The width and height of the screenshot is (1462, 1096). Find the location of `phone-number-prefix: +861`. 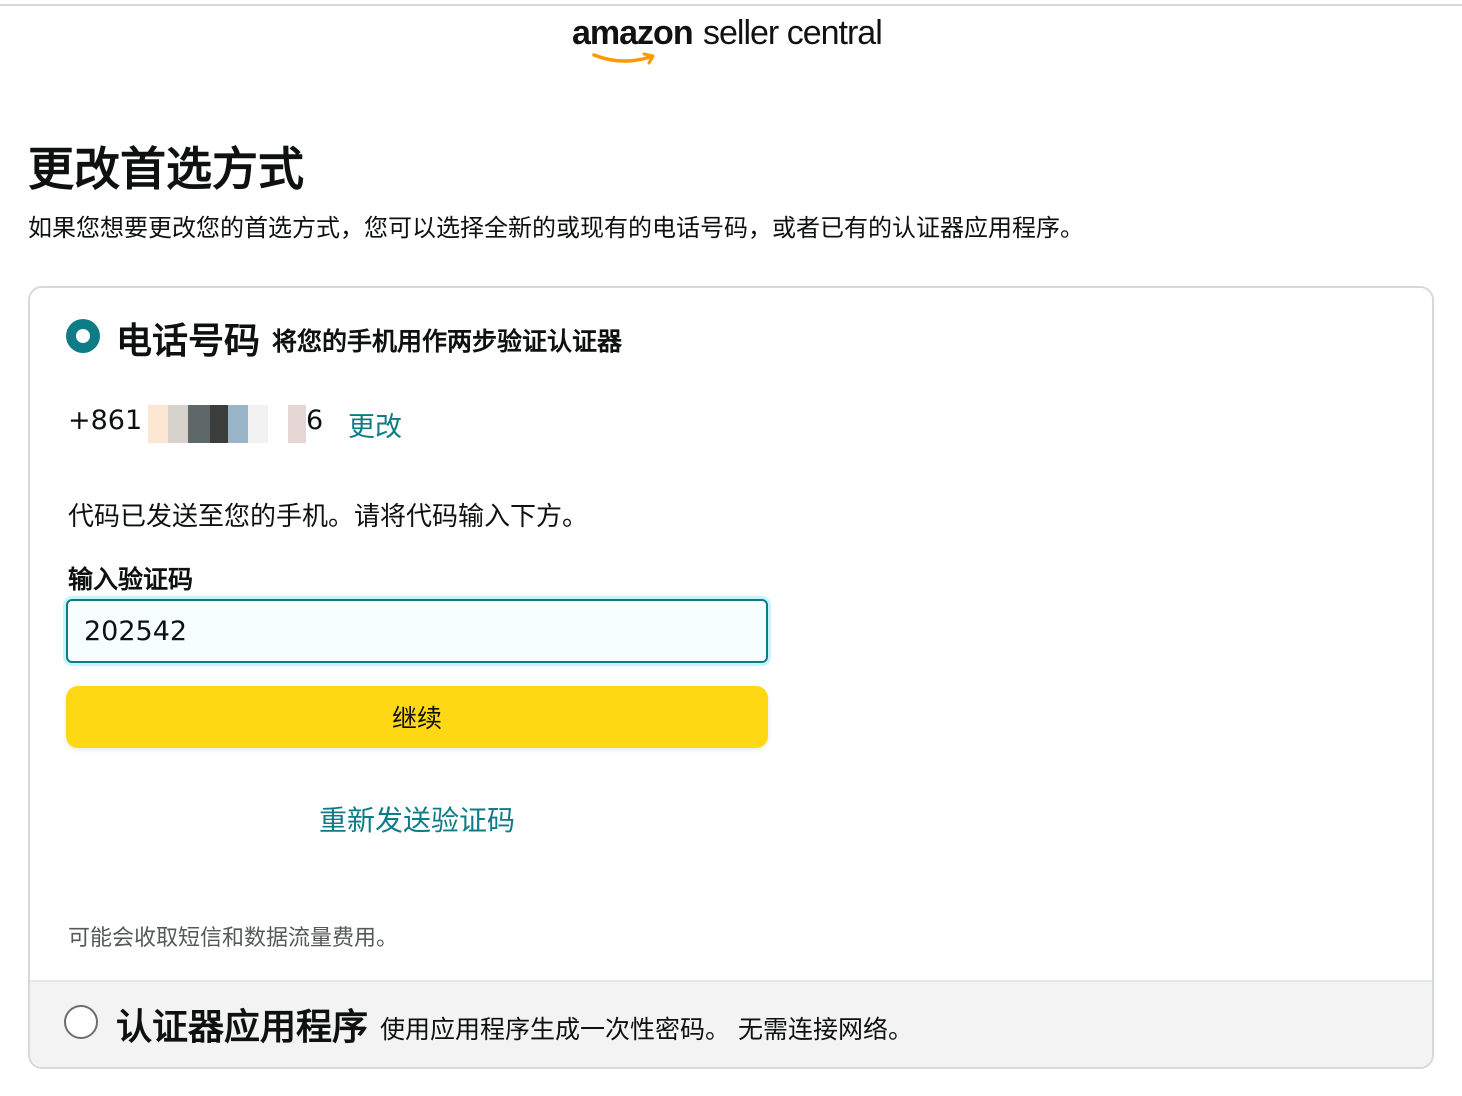

phone-number-prefix: +861 is located at coordinates (105, 420).